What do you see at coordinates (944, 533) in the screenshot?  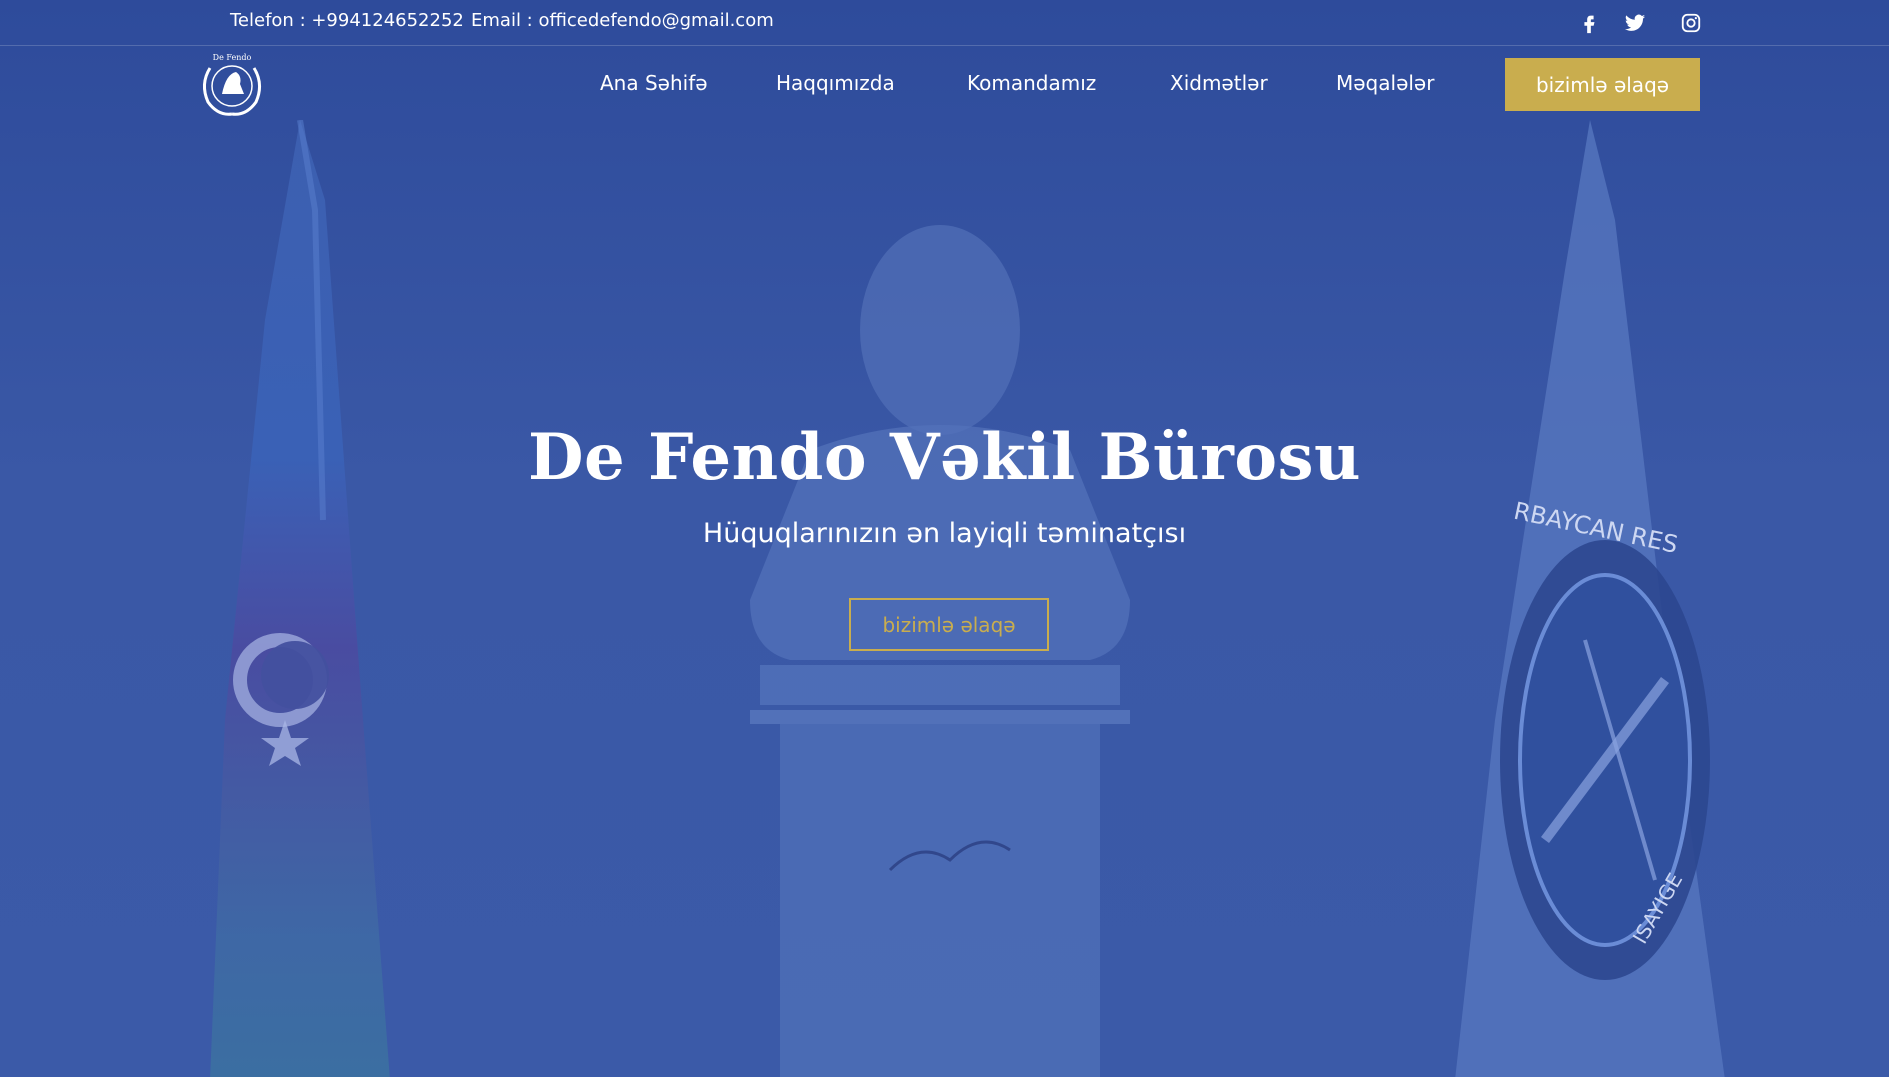 I see `hero-subtitle: Hüquqlarınızın ən layiqli təminatçısı` at bounding box center [944, 533].